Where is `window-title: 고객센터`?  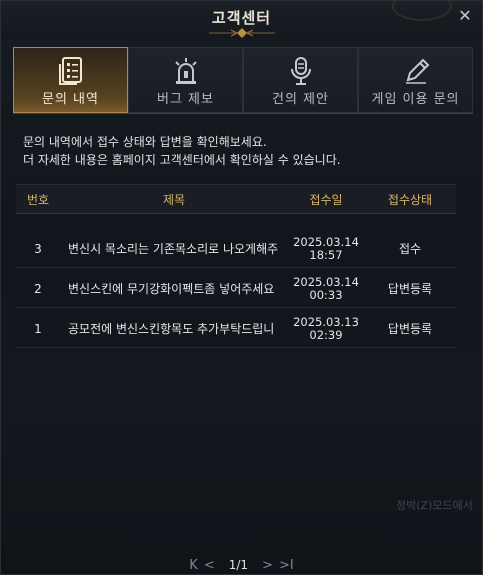 window-title: 고객센터 is located at coordinates (241, 18).